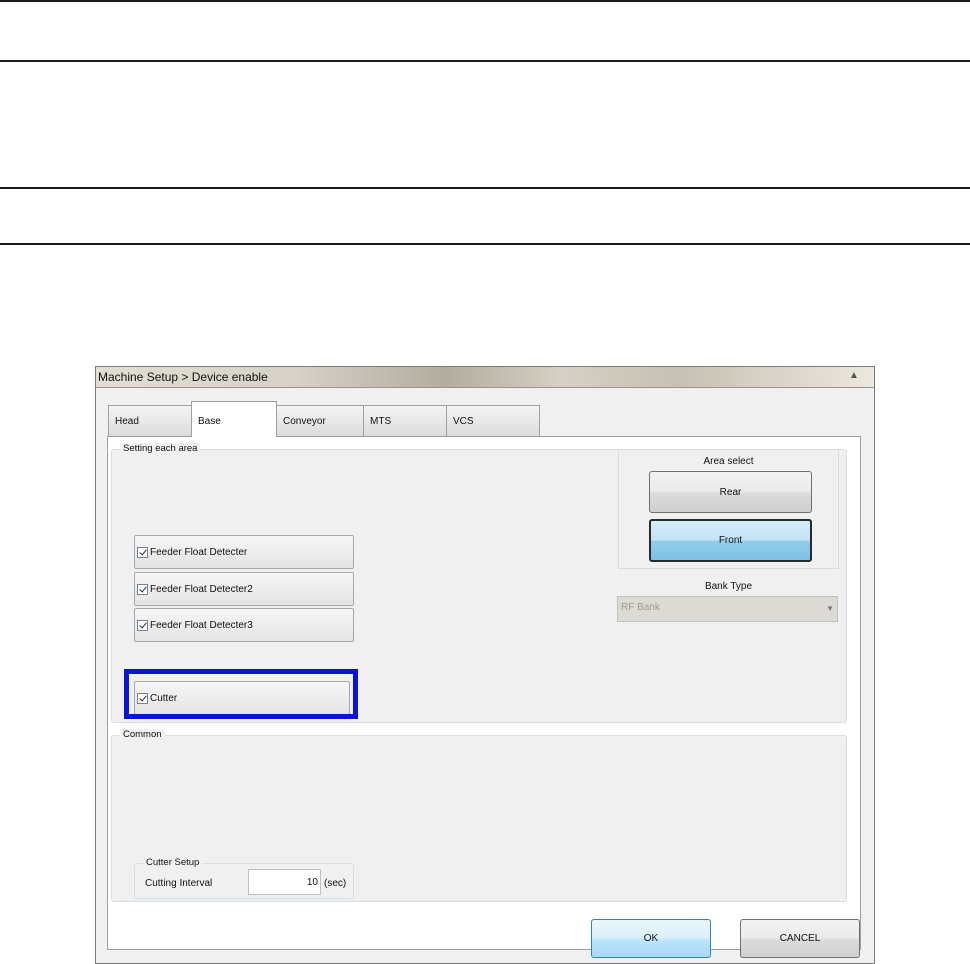 The width and height of the screenshot is (970, 964). I want to click on front-button: Front, so click(730, 540).